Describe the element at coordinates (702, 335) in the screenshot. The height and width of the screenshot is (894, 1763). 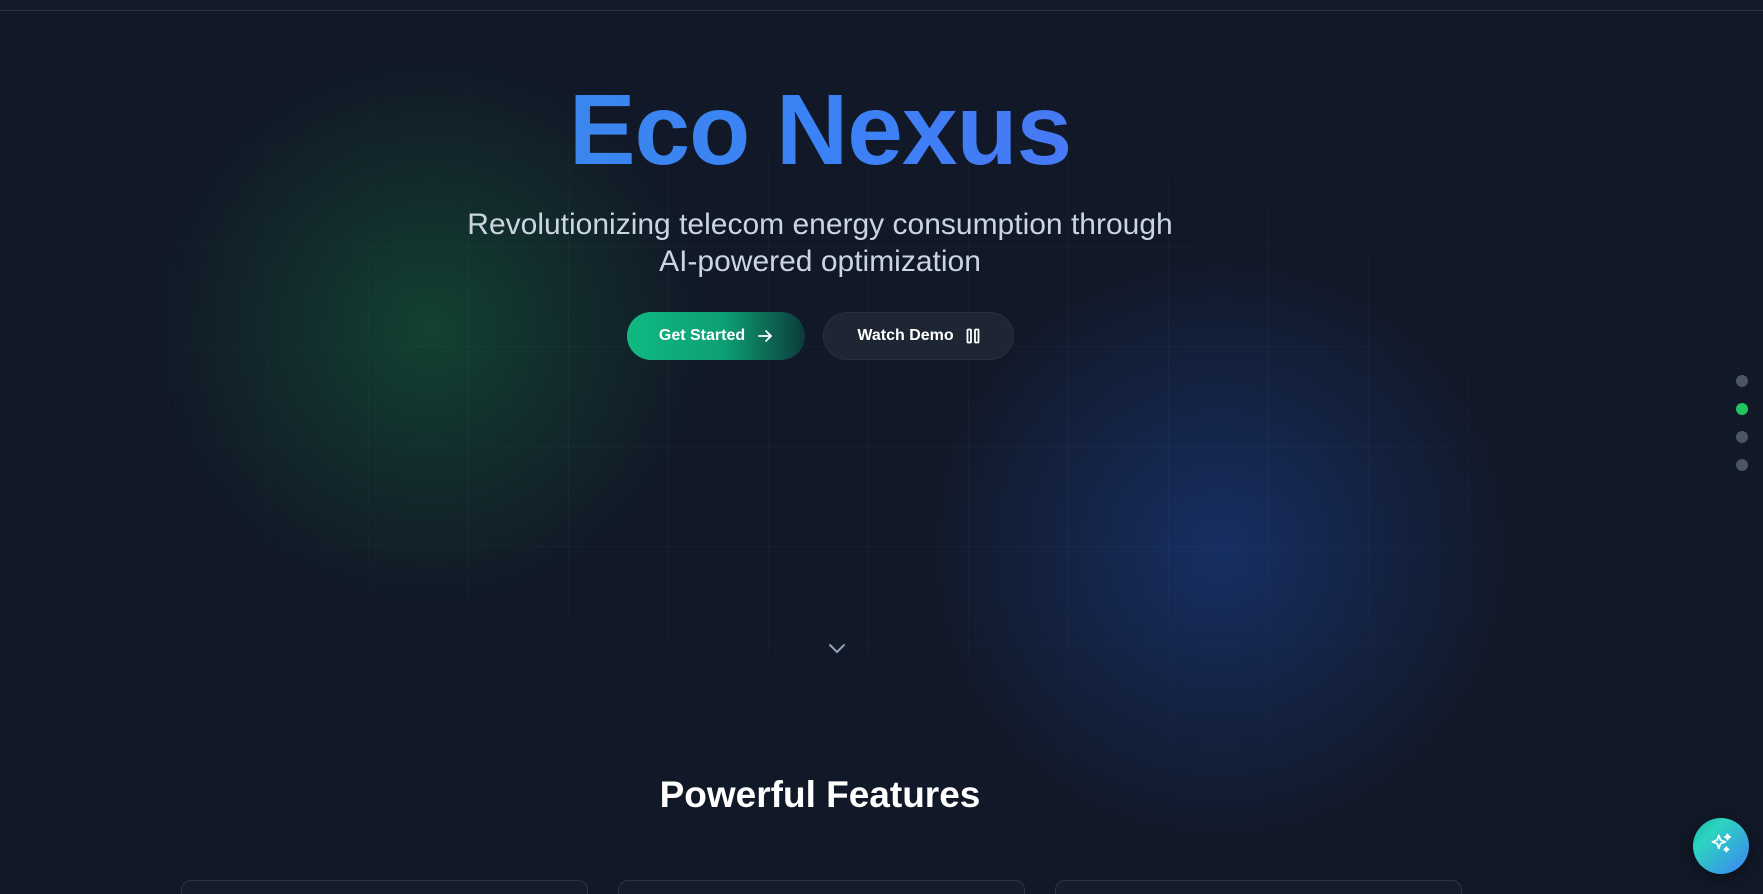
I see `get-started-label: Get Started` at that location.